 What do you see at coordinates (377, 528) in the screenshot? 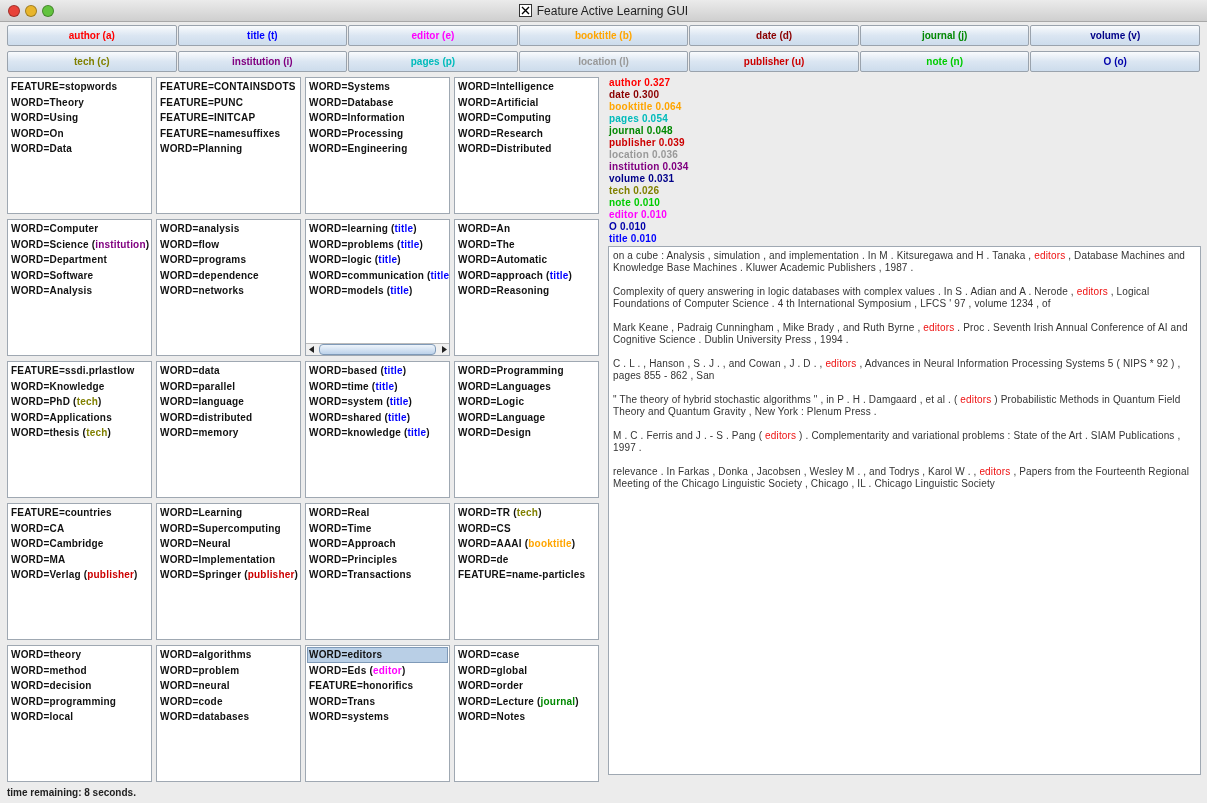
I see `feature-item: WORD=Time` at bounding box center [377, 528].